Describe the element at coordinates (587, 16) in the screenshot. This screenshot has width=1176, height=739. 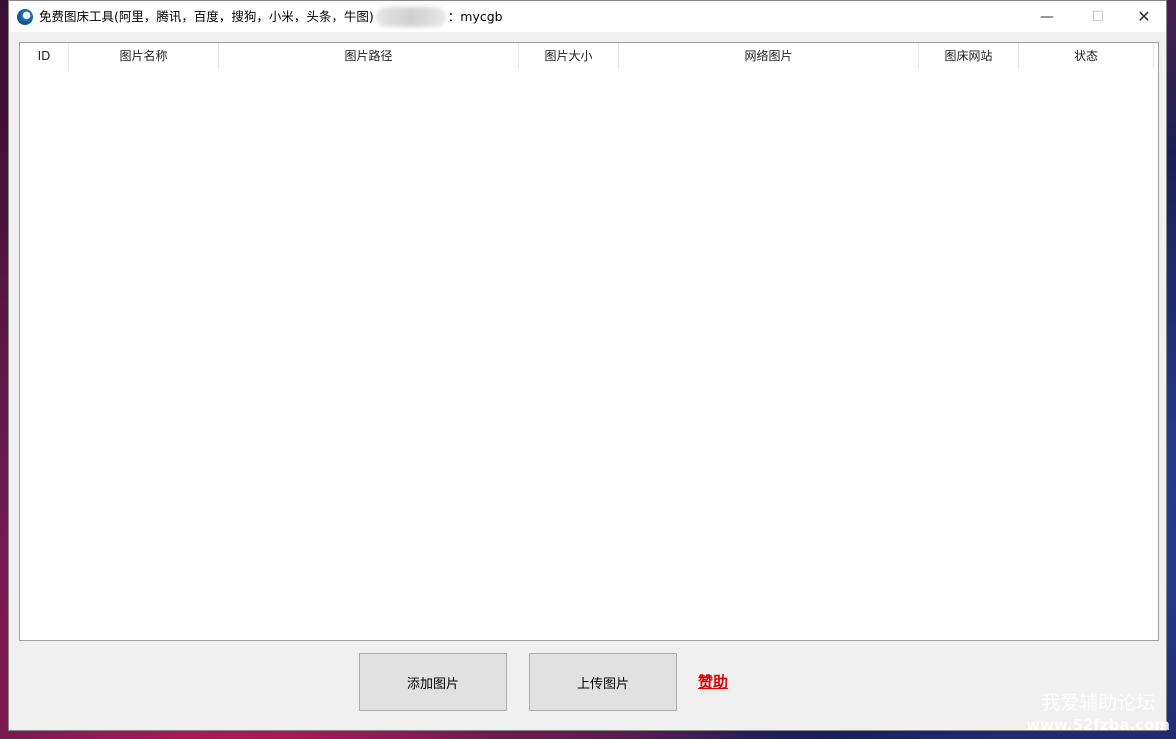
I see `title-bar: 免费图床工具(阿里，腾讯，百度，搜狗，小米，头条，牛图) ：mycgb — ☐ ✕` at that location.